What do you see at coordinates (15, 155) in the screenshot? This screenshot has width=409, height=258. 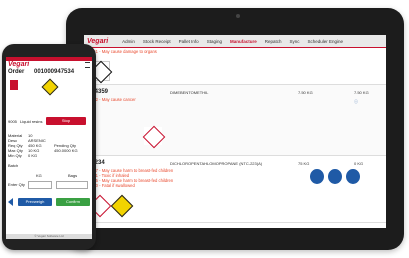 I see `detail-label: Min Qty` at bounding box center [15, 155].